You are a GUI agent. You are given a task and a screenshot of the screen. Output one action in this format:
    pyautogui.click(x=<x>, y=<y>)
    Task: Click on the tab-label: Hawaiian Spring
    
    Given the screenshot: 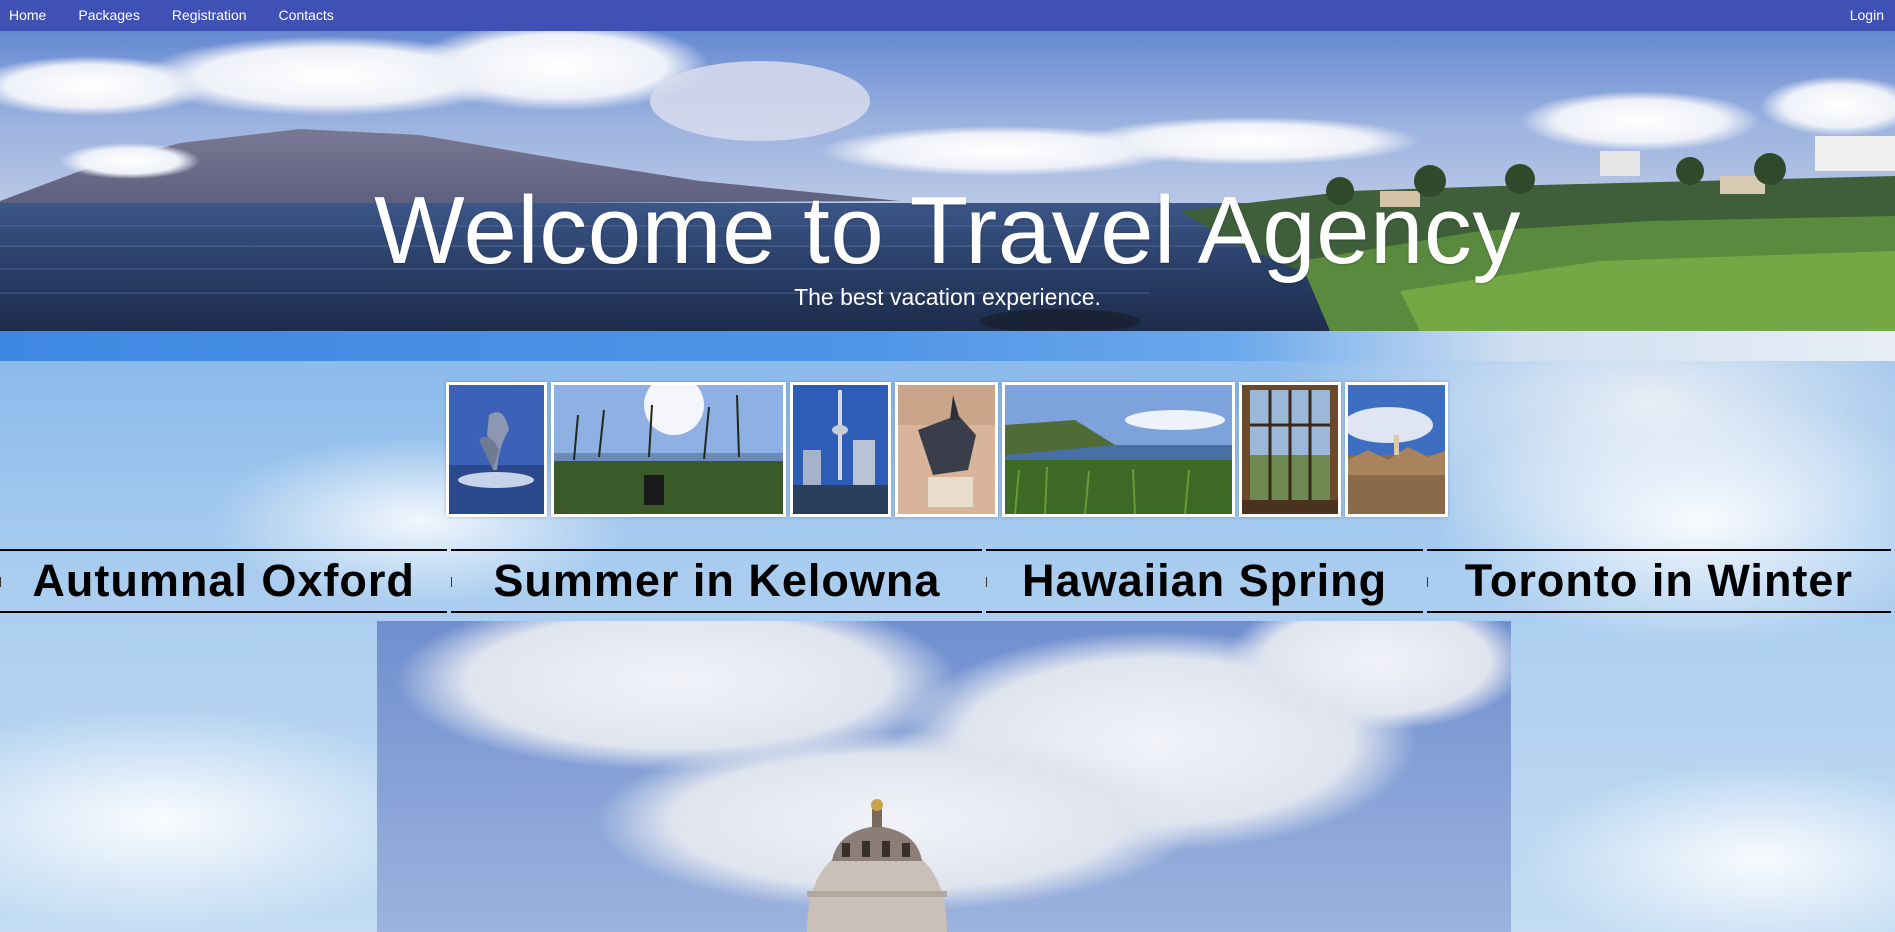 What is the action you would take?
    pyautogui.click(x=1205, y=580)
    